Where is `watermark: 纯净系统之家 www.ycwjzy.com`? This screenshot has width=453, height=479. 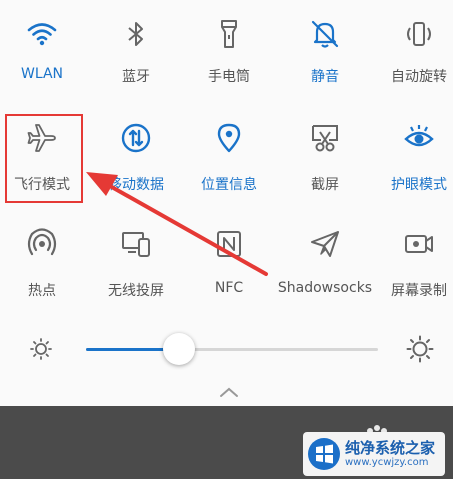
watermark: 纯净系统之家 www.ycwjzy.com is located at coordinates (374, 454).